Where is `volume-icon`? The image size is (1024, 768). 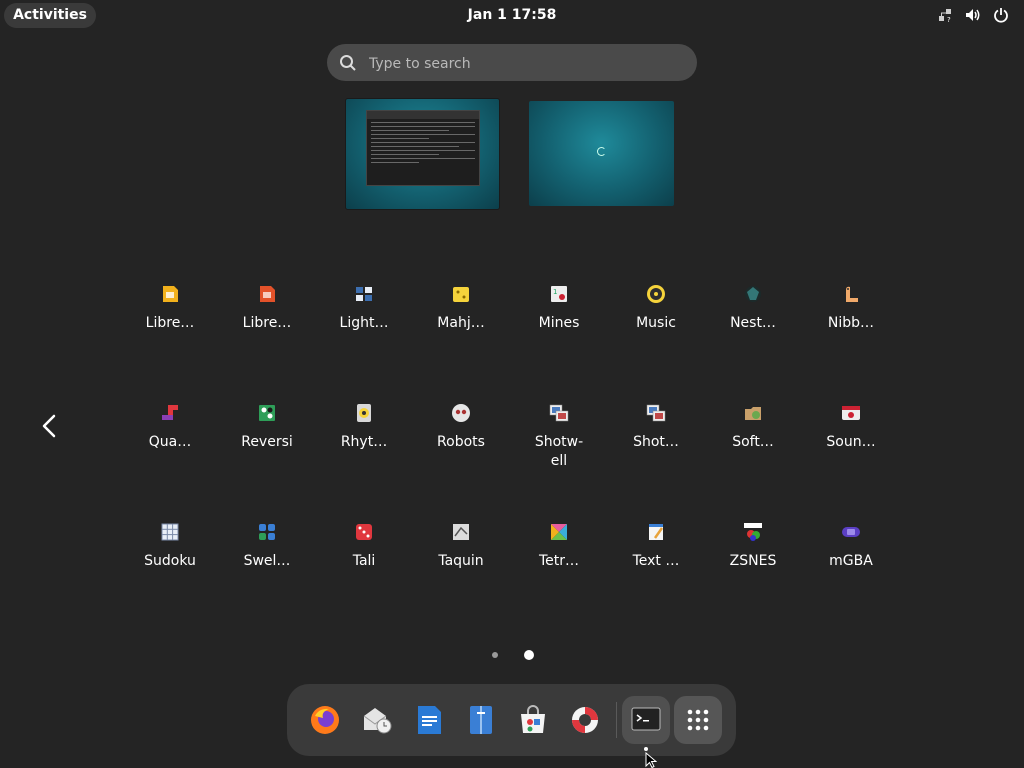
volume-icon is located at coordinates (973, 15).